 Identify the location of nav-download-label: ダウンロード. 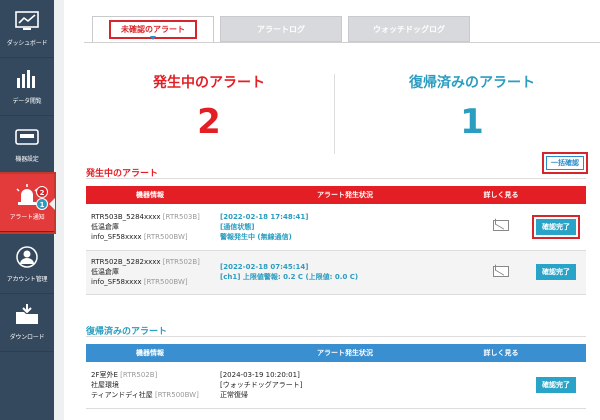
(27, 337).